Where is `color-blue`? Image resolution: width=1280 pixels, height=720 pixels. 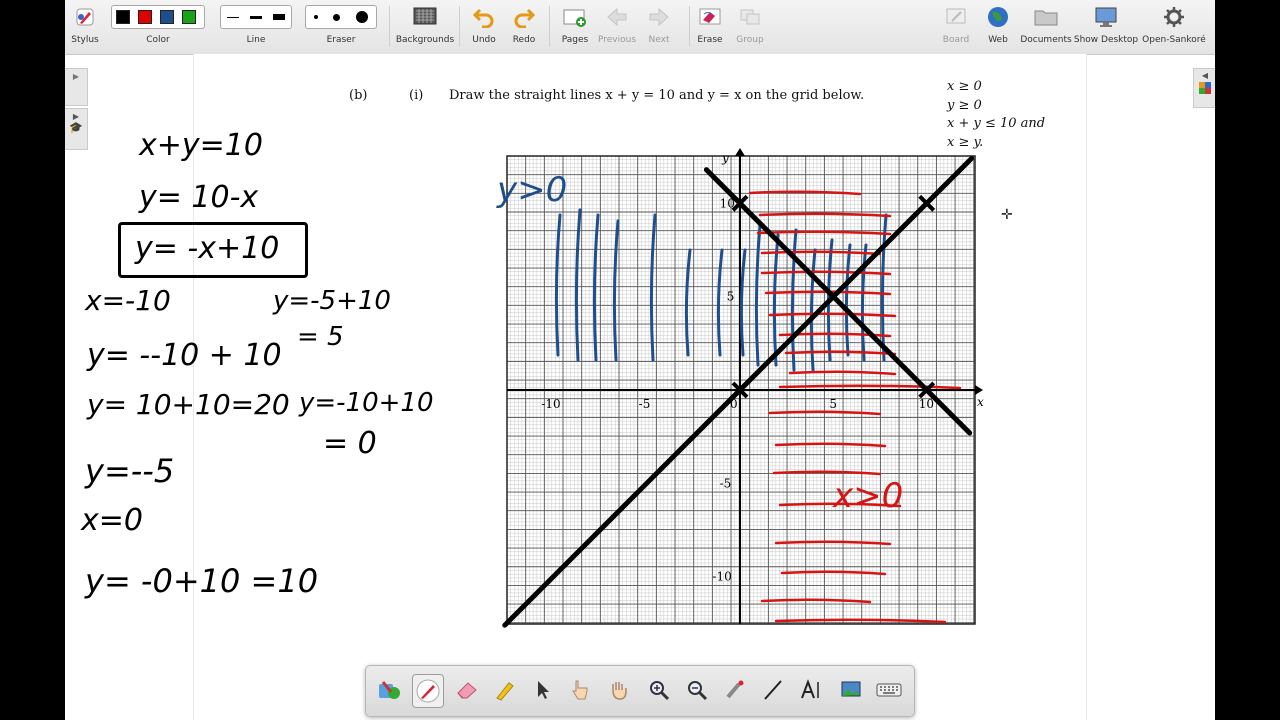
color-blue is located at coordinates (167, 17).